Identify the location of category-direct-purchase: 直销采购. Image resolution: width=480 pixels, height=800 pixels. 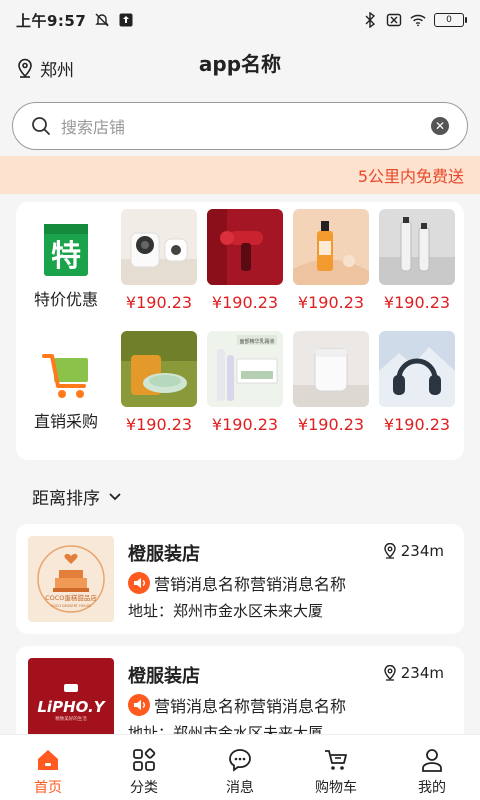
(66, 384).